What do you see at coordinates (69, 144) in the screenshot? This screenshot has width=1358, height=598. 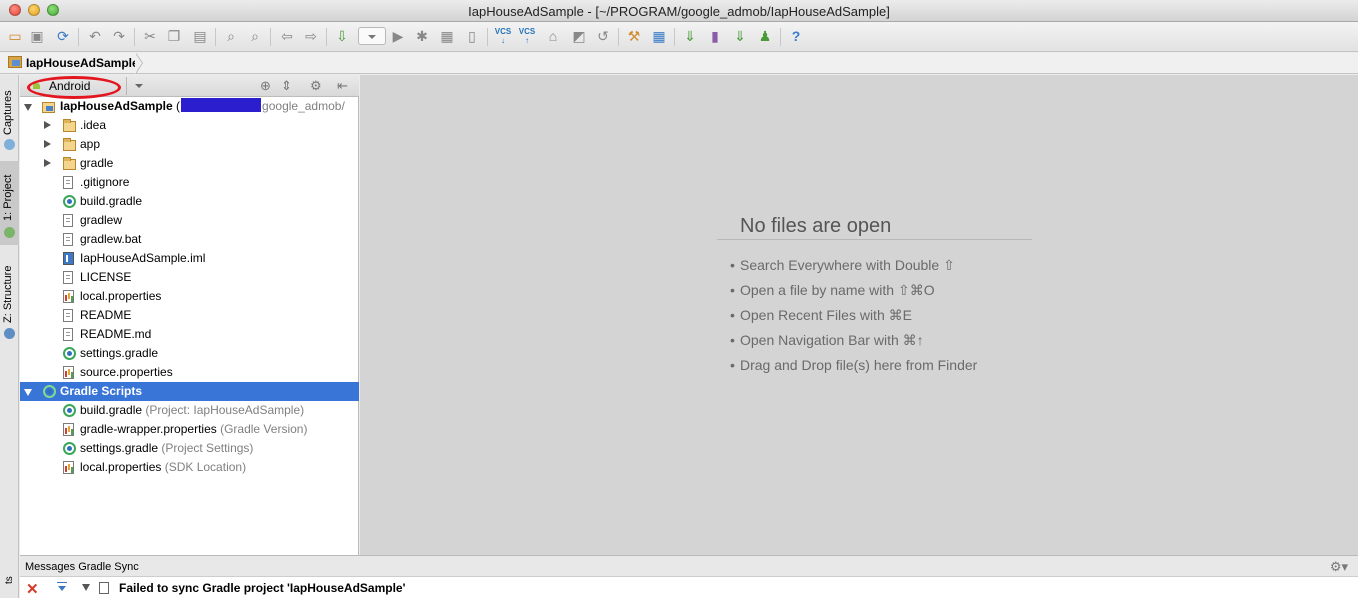 I see `folder-icon` at bounding box center [69, 144].